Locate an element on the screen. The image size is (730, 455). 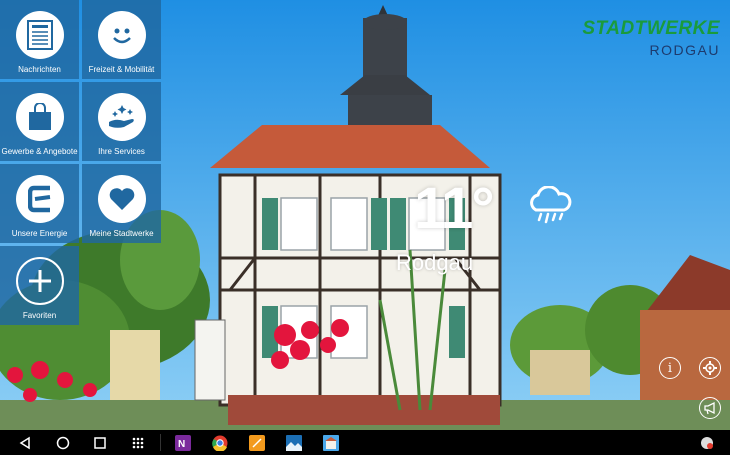
heart-icon is located at coordinates (121, 199).